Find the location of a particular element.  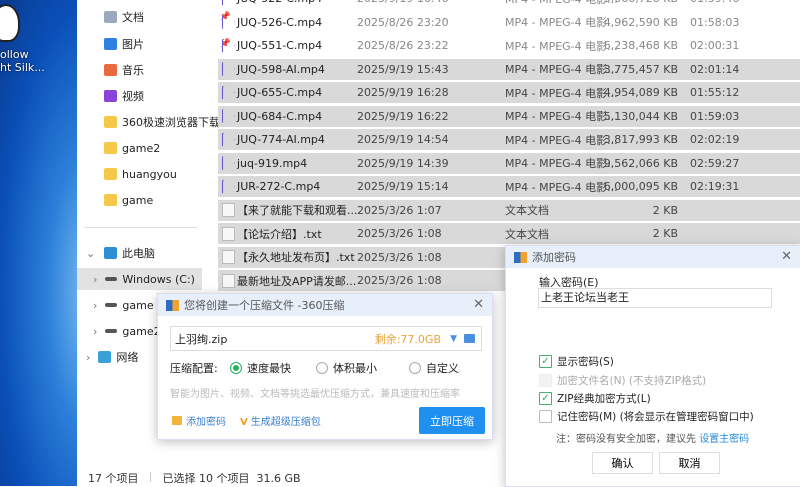

file-row: 【来了就能下载和观看... 2025/3/26 1:07 文本文档 2 KB is located at coordinates (509, 210).